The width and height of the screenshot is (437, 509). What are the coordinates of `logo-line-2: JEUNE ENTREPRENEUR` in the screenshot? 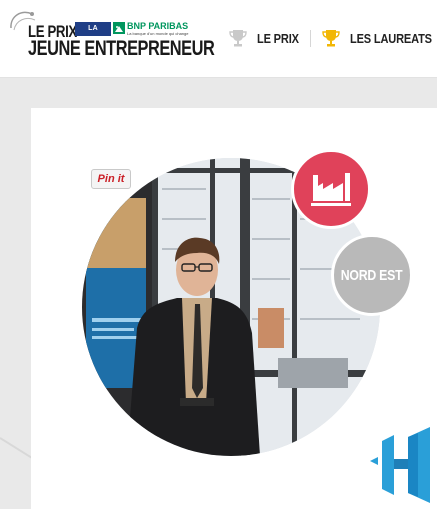 It's located at (121, 48).